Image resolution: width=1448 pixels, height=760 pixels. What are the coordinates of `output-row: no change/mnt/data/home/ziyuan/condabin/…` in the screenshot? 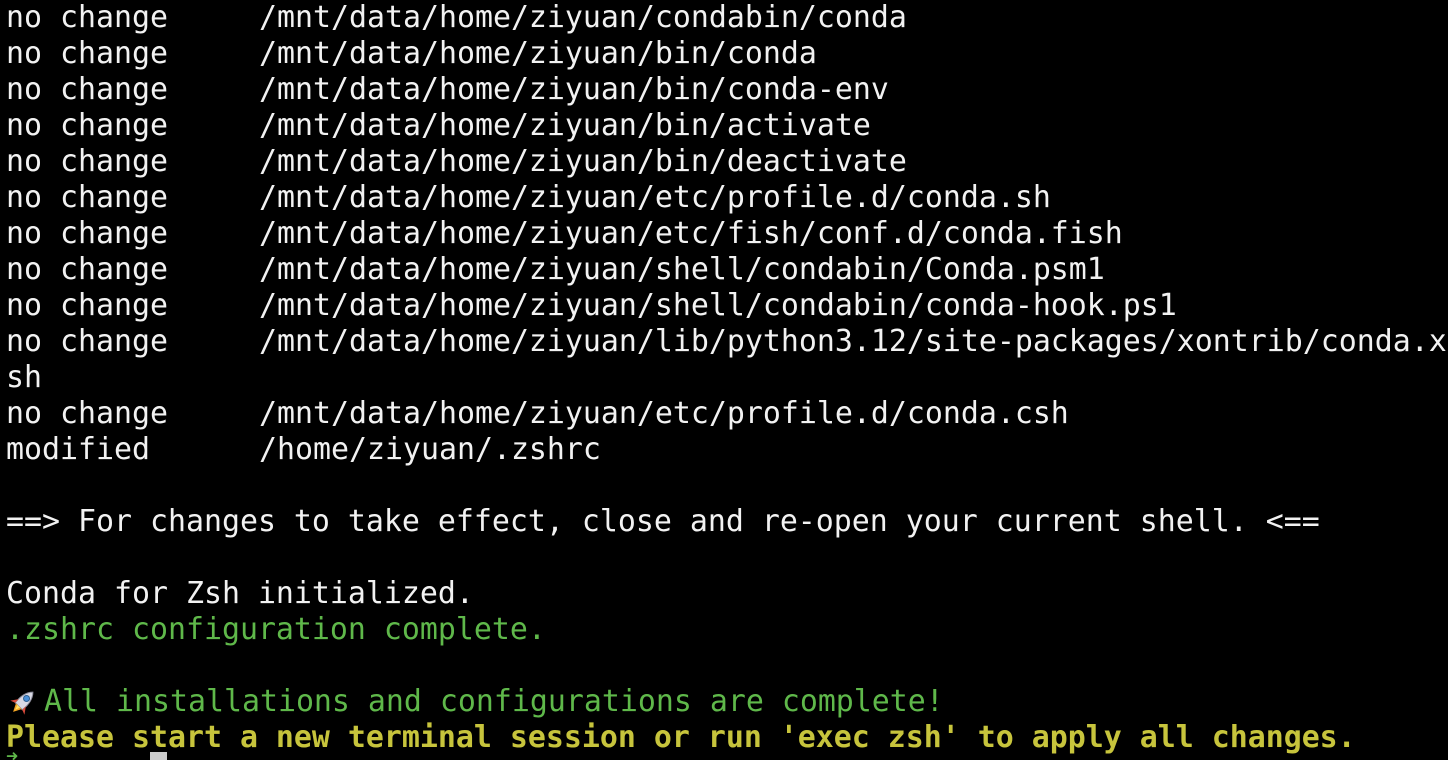 It's located at (456, 18).